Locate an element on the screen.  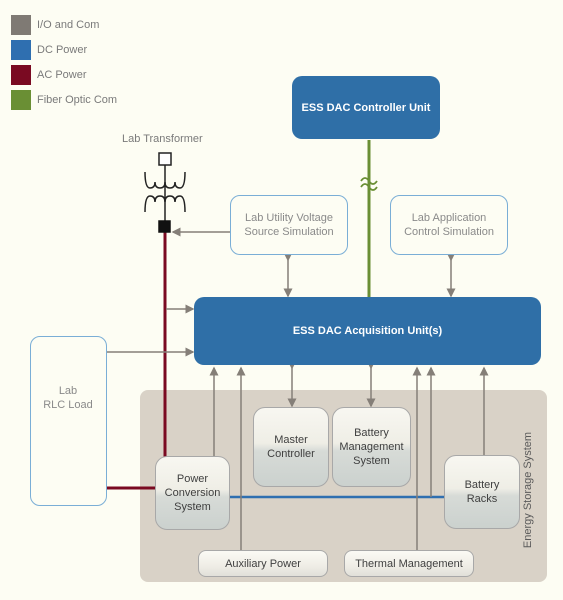
master-line2: Controller is located at coordinates (291, 454).